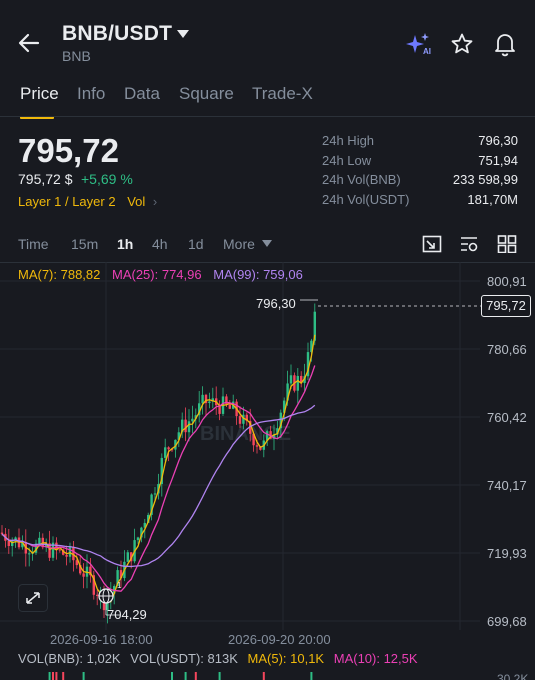  Describe the element at coordinates (267, 243) in the screenshot. I see `more-caret-icon` at that location.